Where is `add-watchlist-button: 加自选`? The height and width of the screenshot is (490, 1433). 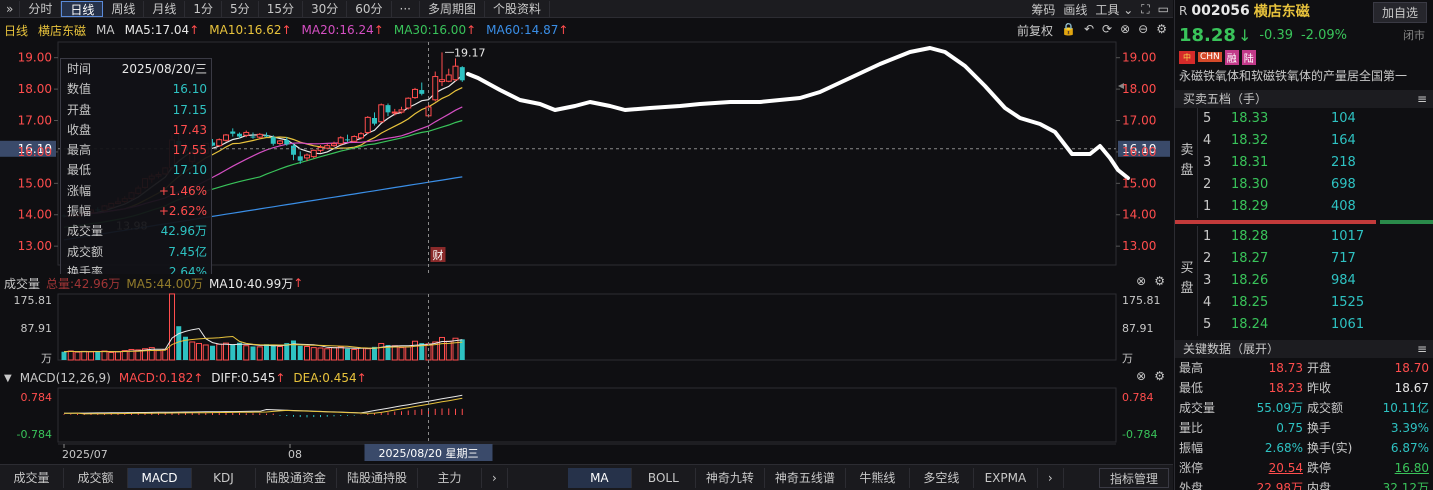
add-watchlist-button: 加自选 is located at coordinates (1399, 12).